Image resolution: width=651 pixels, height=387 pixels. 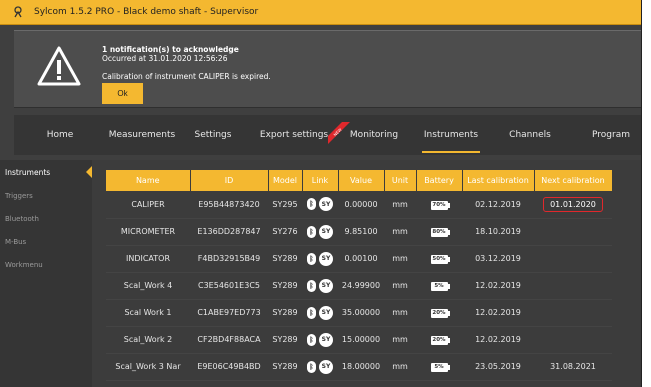 What do you see at coordinates (646, 193) in the screenshot?
I see `page-margin` at bounding box center [646, 193].